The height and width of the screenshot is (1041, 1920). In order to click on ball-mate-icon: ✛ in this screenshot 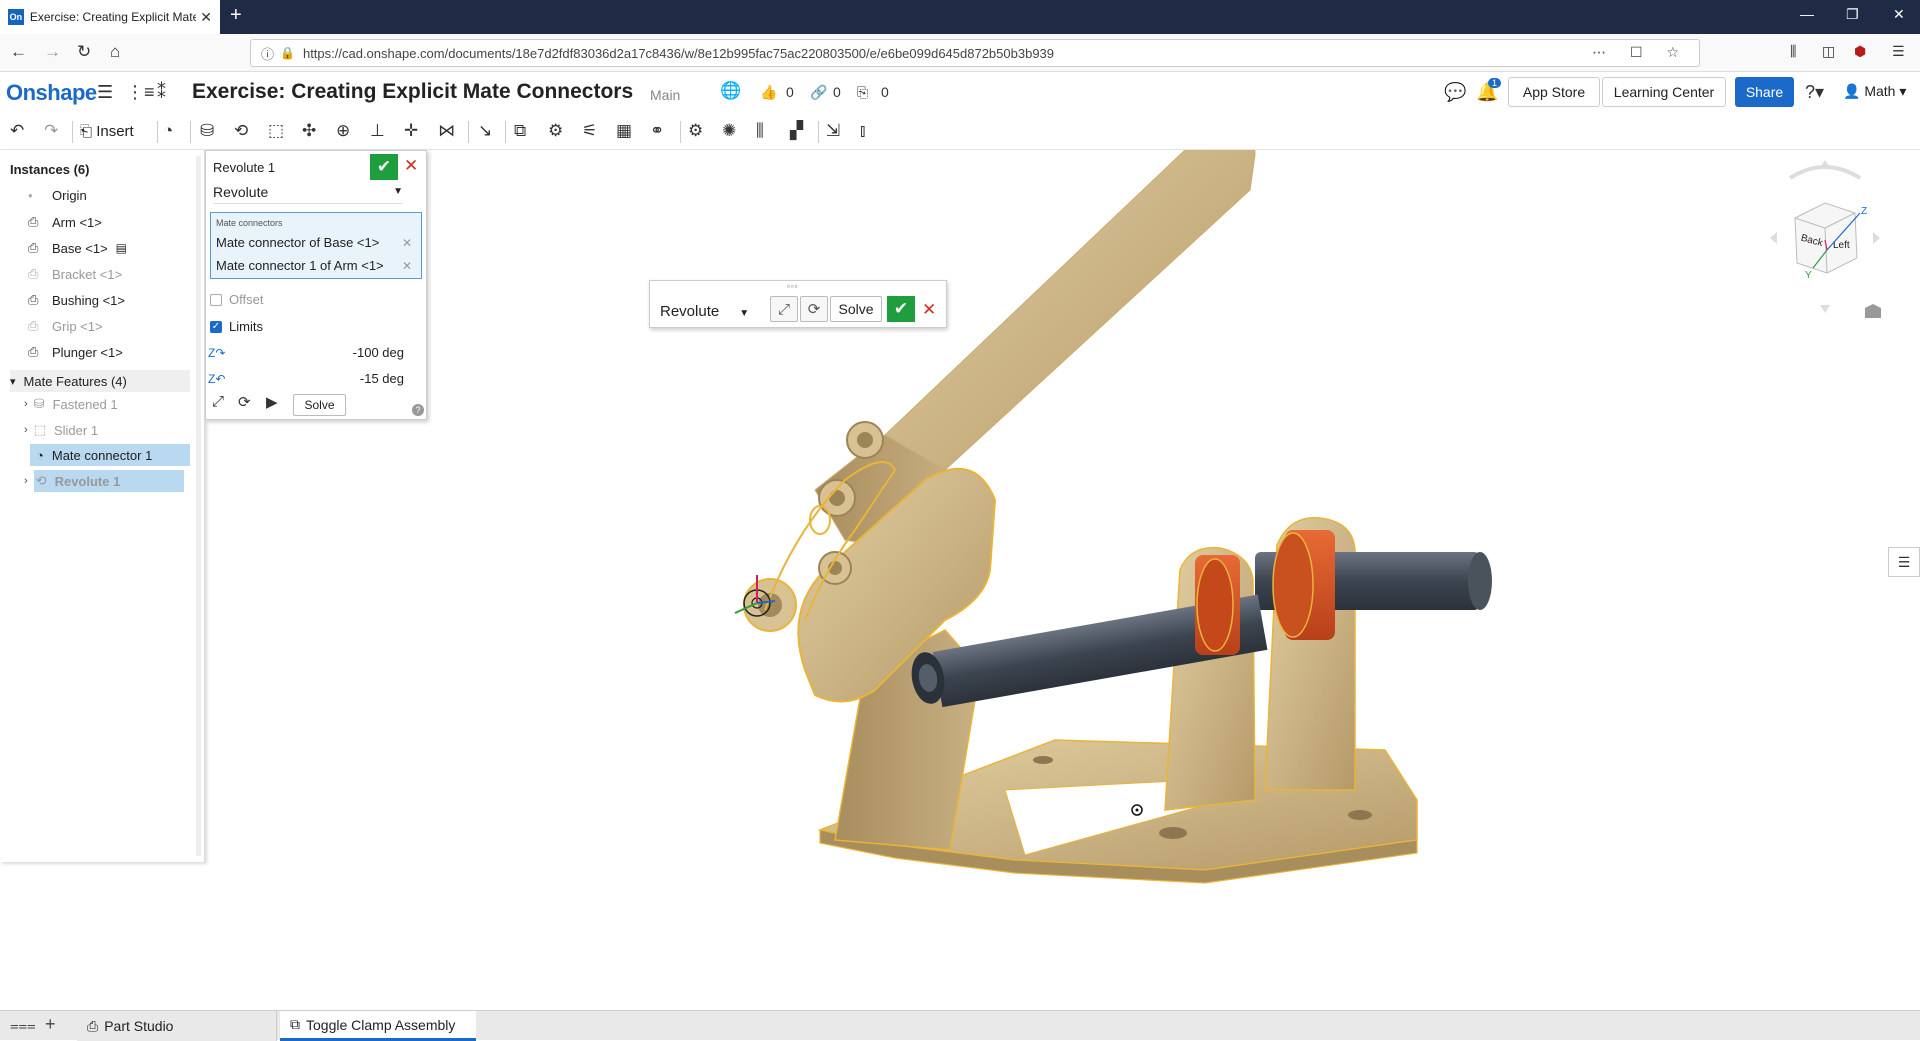, I will do `click(411, 131)`.